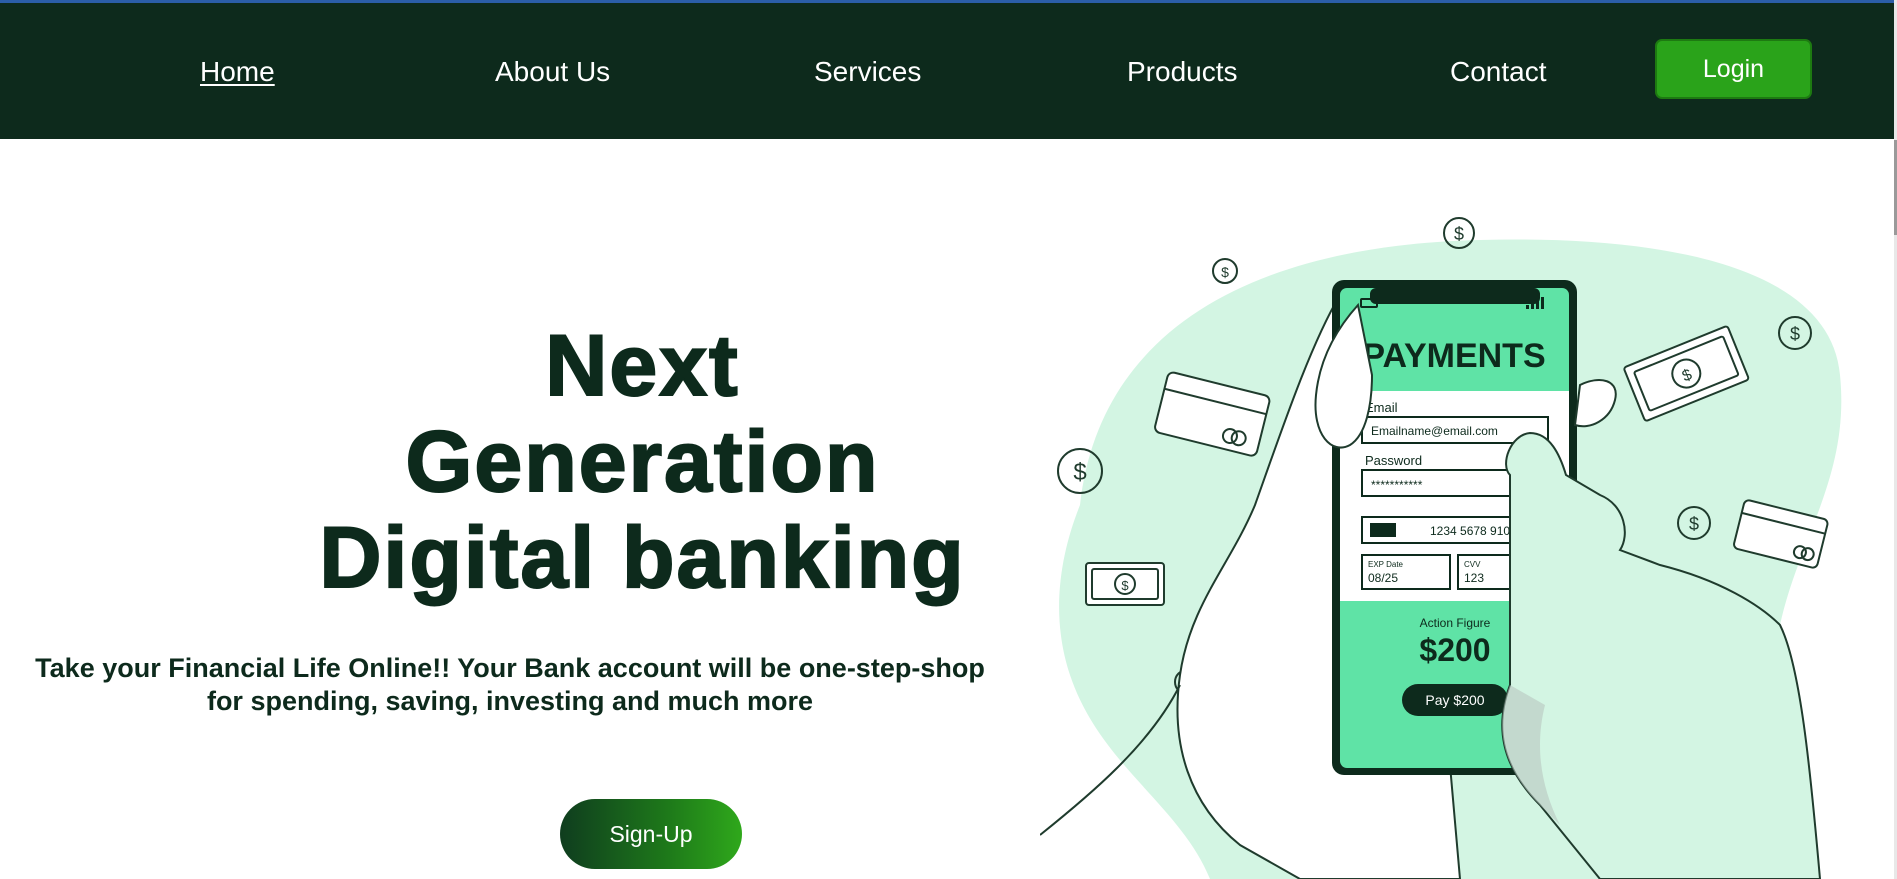 The image size is (1897, 879). Describe the element at coordinates (1383, 530) in the screenshot. I see `card-chip-icon` at that location.